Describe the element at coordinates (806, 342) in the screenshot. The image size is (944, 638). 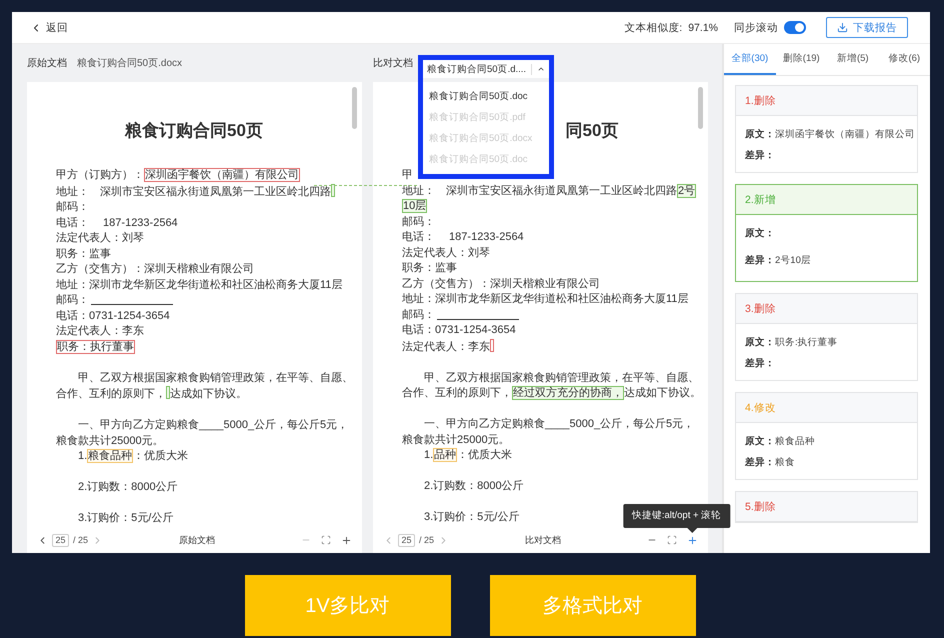
I see `original-text: 职务:执行董事` at that location.